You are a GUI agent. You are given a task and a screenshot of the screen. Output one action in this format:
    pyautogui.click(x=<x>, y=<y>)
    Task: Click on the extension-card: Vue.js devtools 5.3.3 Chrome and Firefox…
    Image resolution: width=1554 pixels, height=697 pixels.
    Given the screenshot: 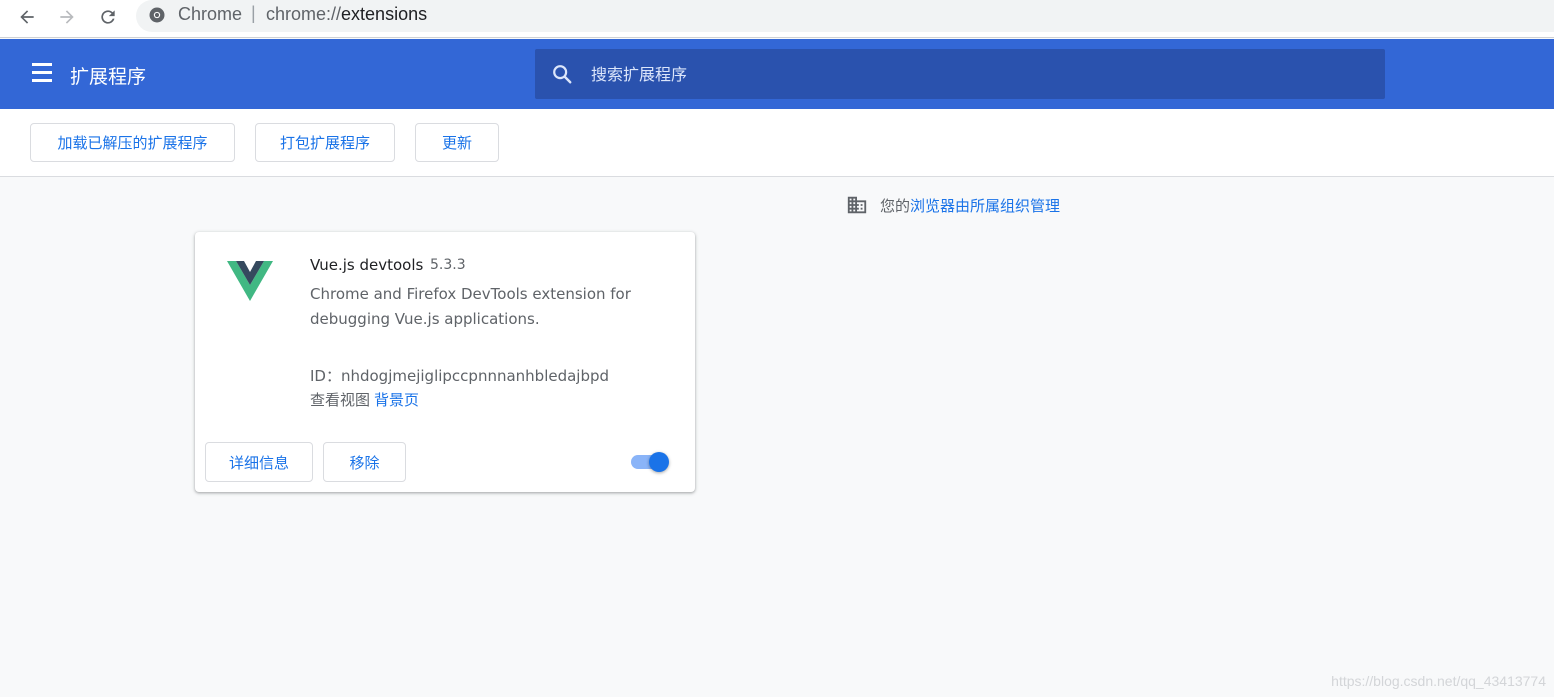 What is the action you would take?
    pyautogui.click(x=445, y=362)
    